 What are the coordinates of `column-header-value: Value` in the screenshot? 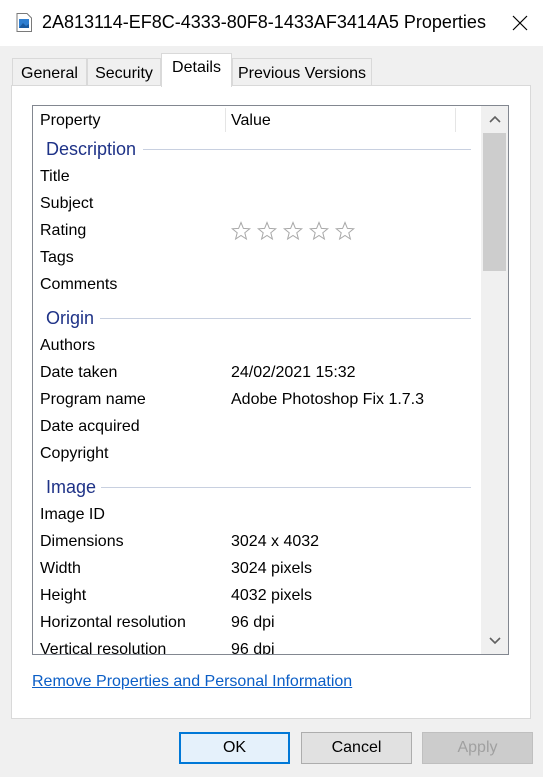 It's located at (251, 121).